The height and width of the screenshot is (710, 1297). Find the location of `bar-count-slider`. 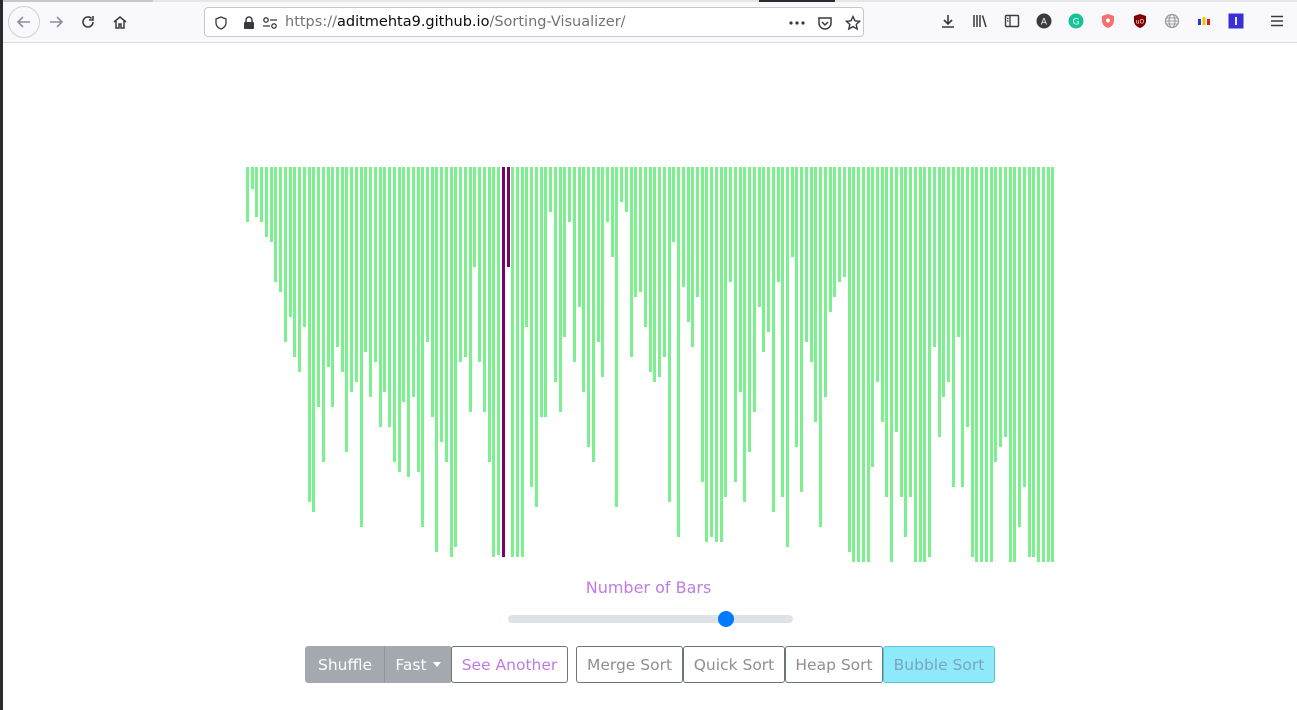

bar-count-slider is located at coordinates (650, 619).